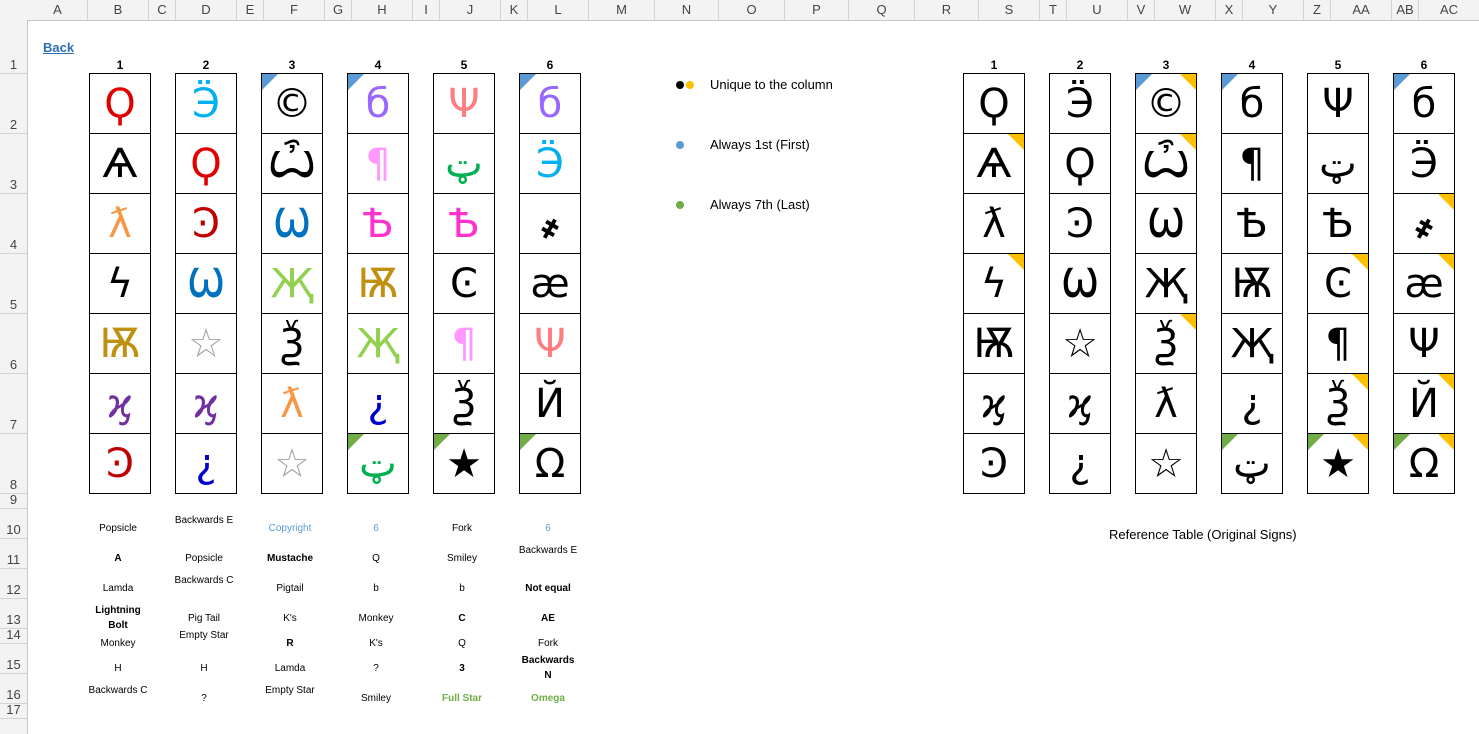  Describe the element at coordinates (1273, 10) in the screenshot. I see `column-header-Y: Y` at that location.